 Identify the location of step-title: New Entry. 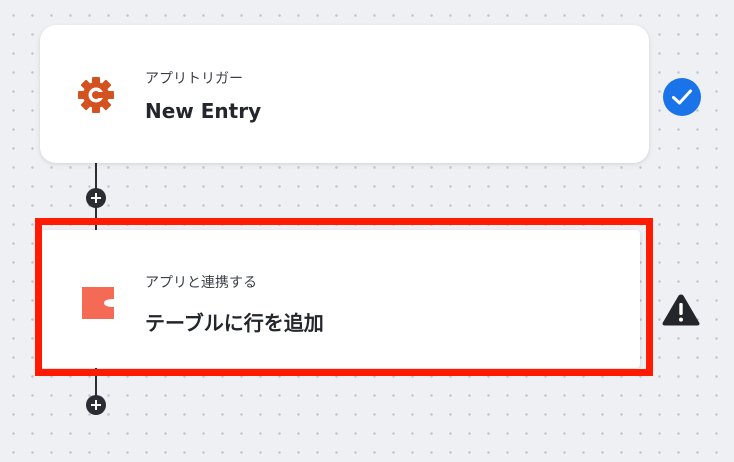
(203, 111).